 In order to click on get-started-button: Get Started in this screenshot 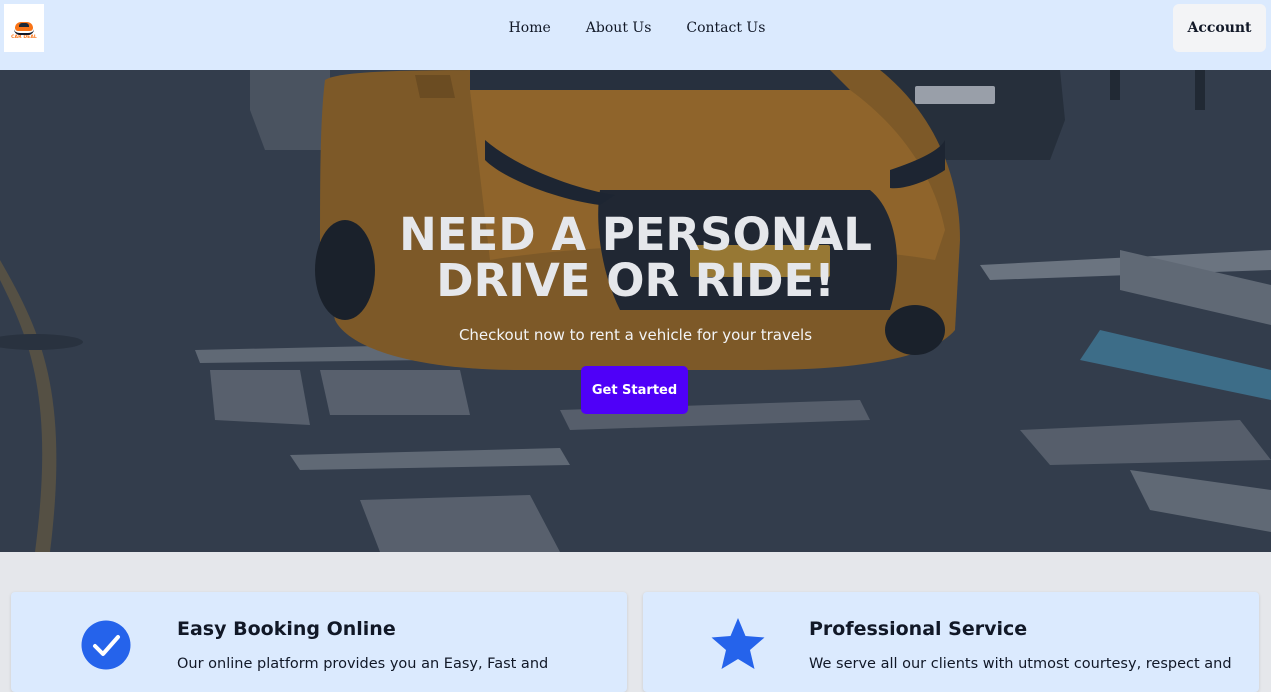, I will do `click(634, 390)`.